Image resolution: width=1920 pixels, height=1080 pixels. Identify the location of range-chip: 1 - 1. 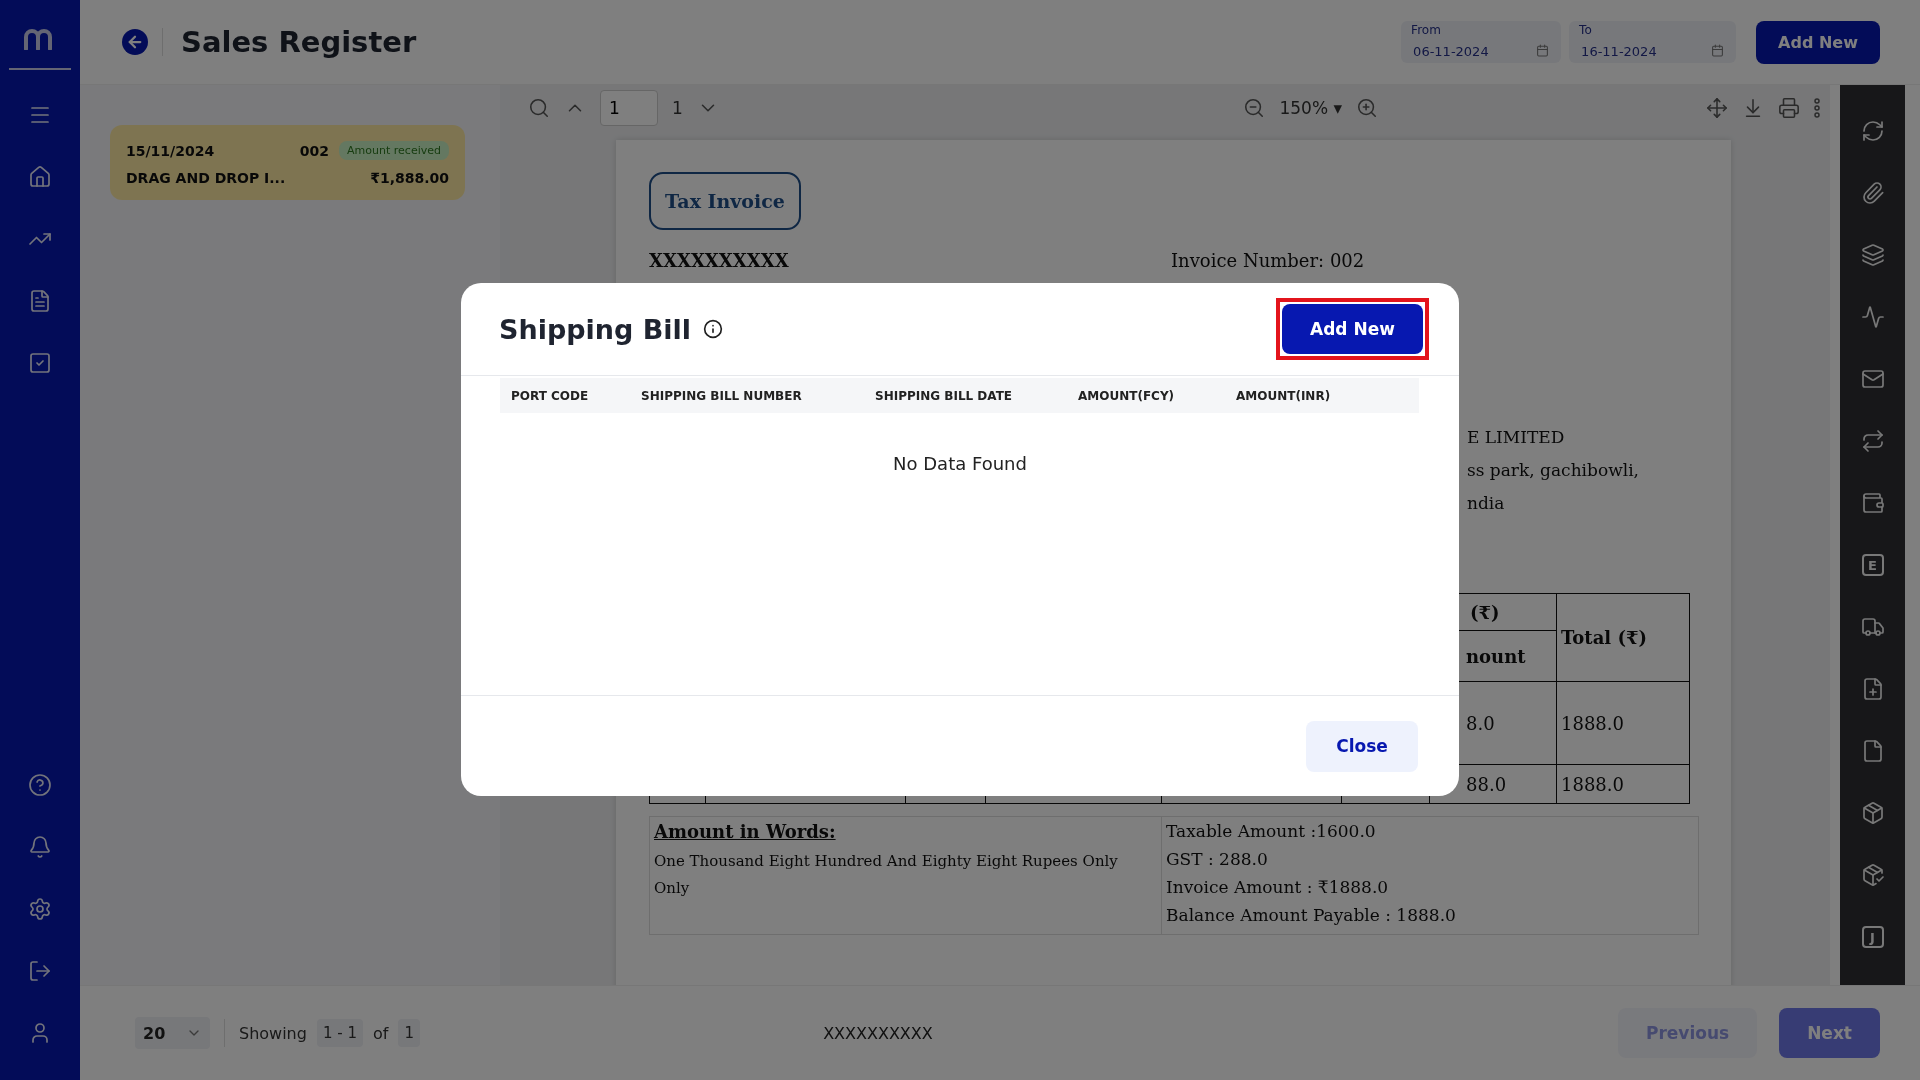
(339, 1033).